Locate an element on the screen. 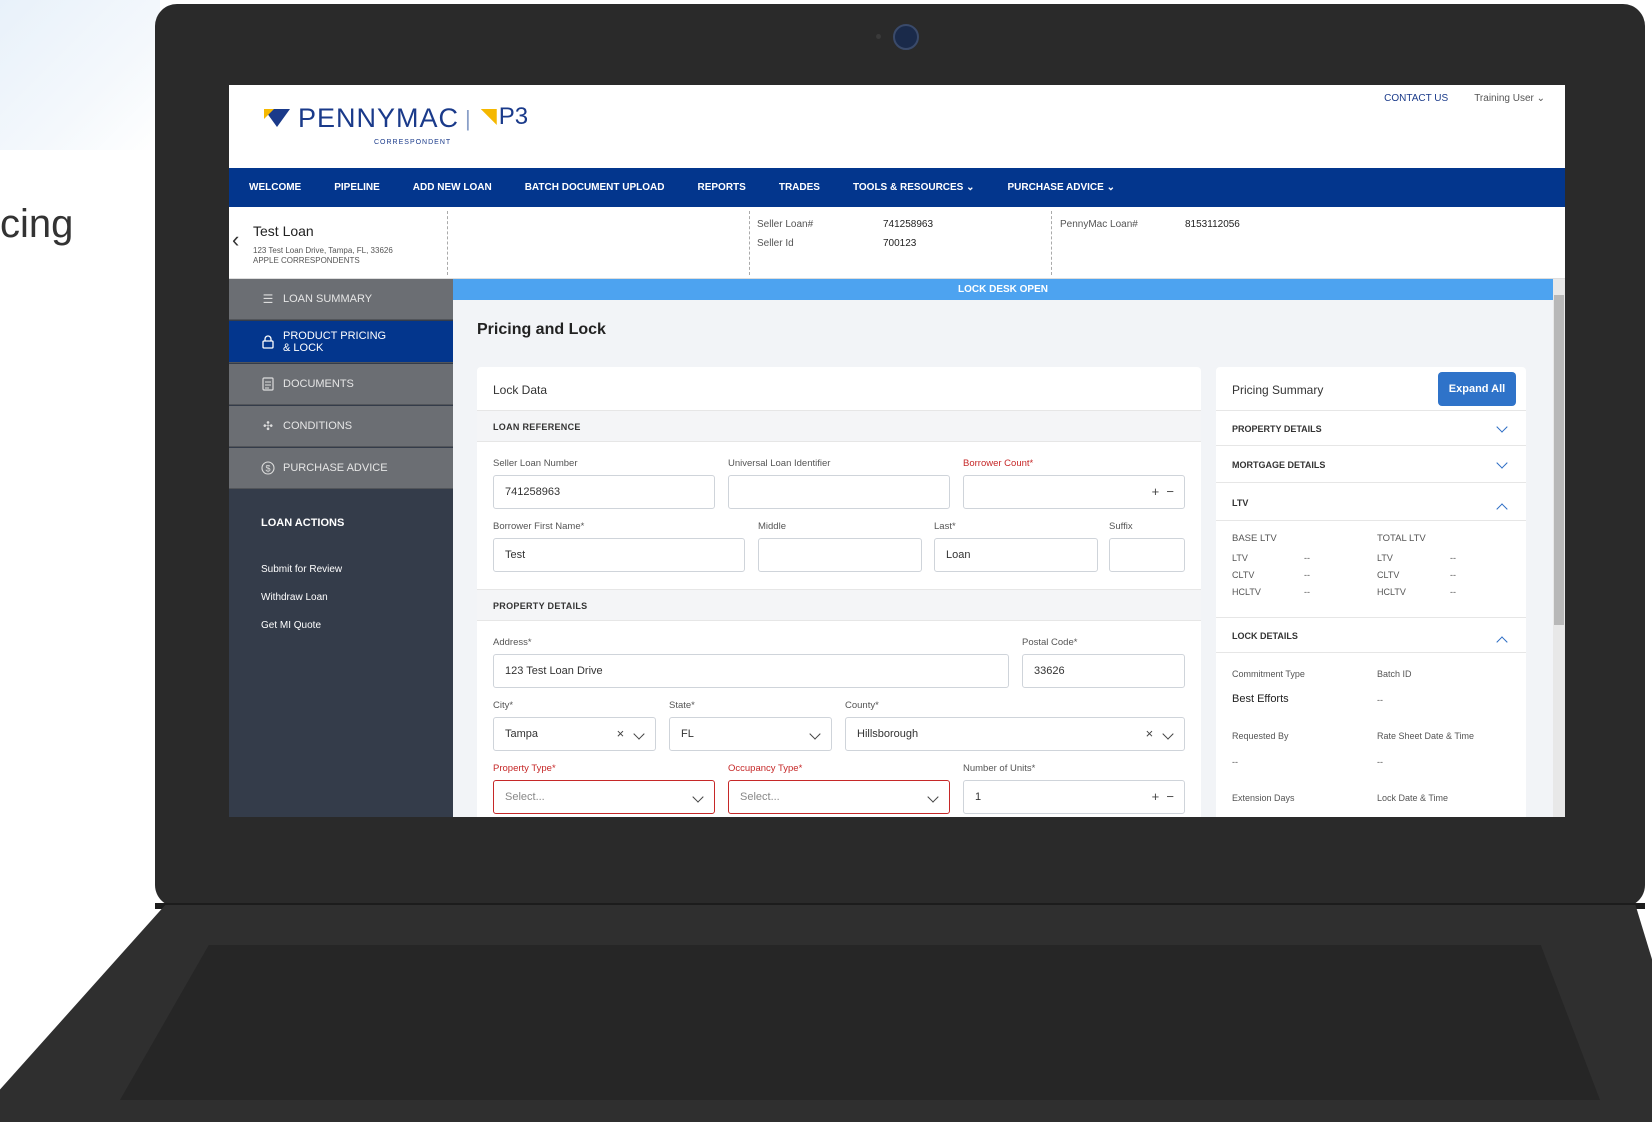  uli-label: Universal Loan Identifier is located at coordinates (779, 463).